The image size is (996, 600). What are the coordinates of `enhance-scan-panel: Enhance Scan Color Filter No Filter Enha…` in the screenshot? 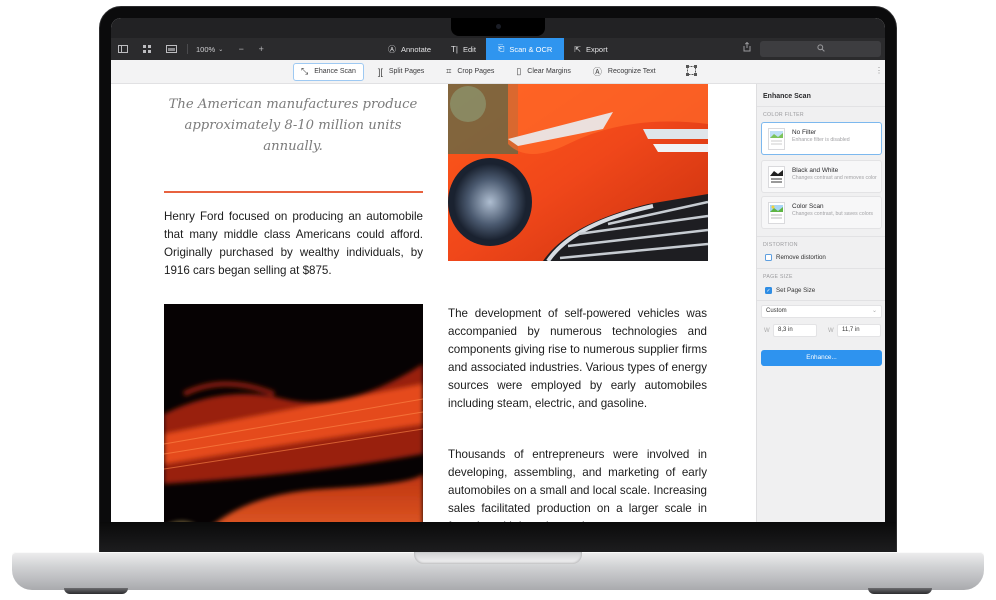 It's located at (820, 303).